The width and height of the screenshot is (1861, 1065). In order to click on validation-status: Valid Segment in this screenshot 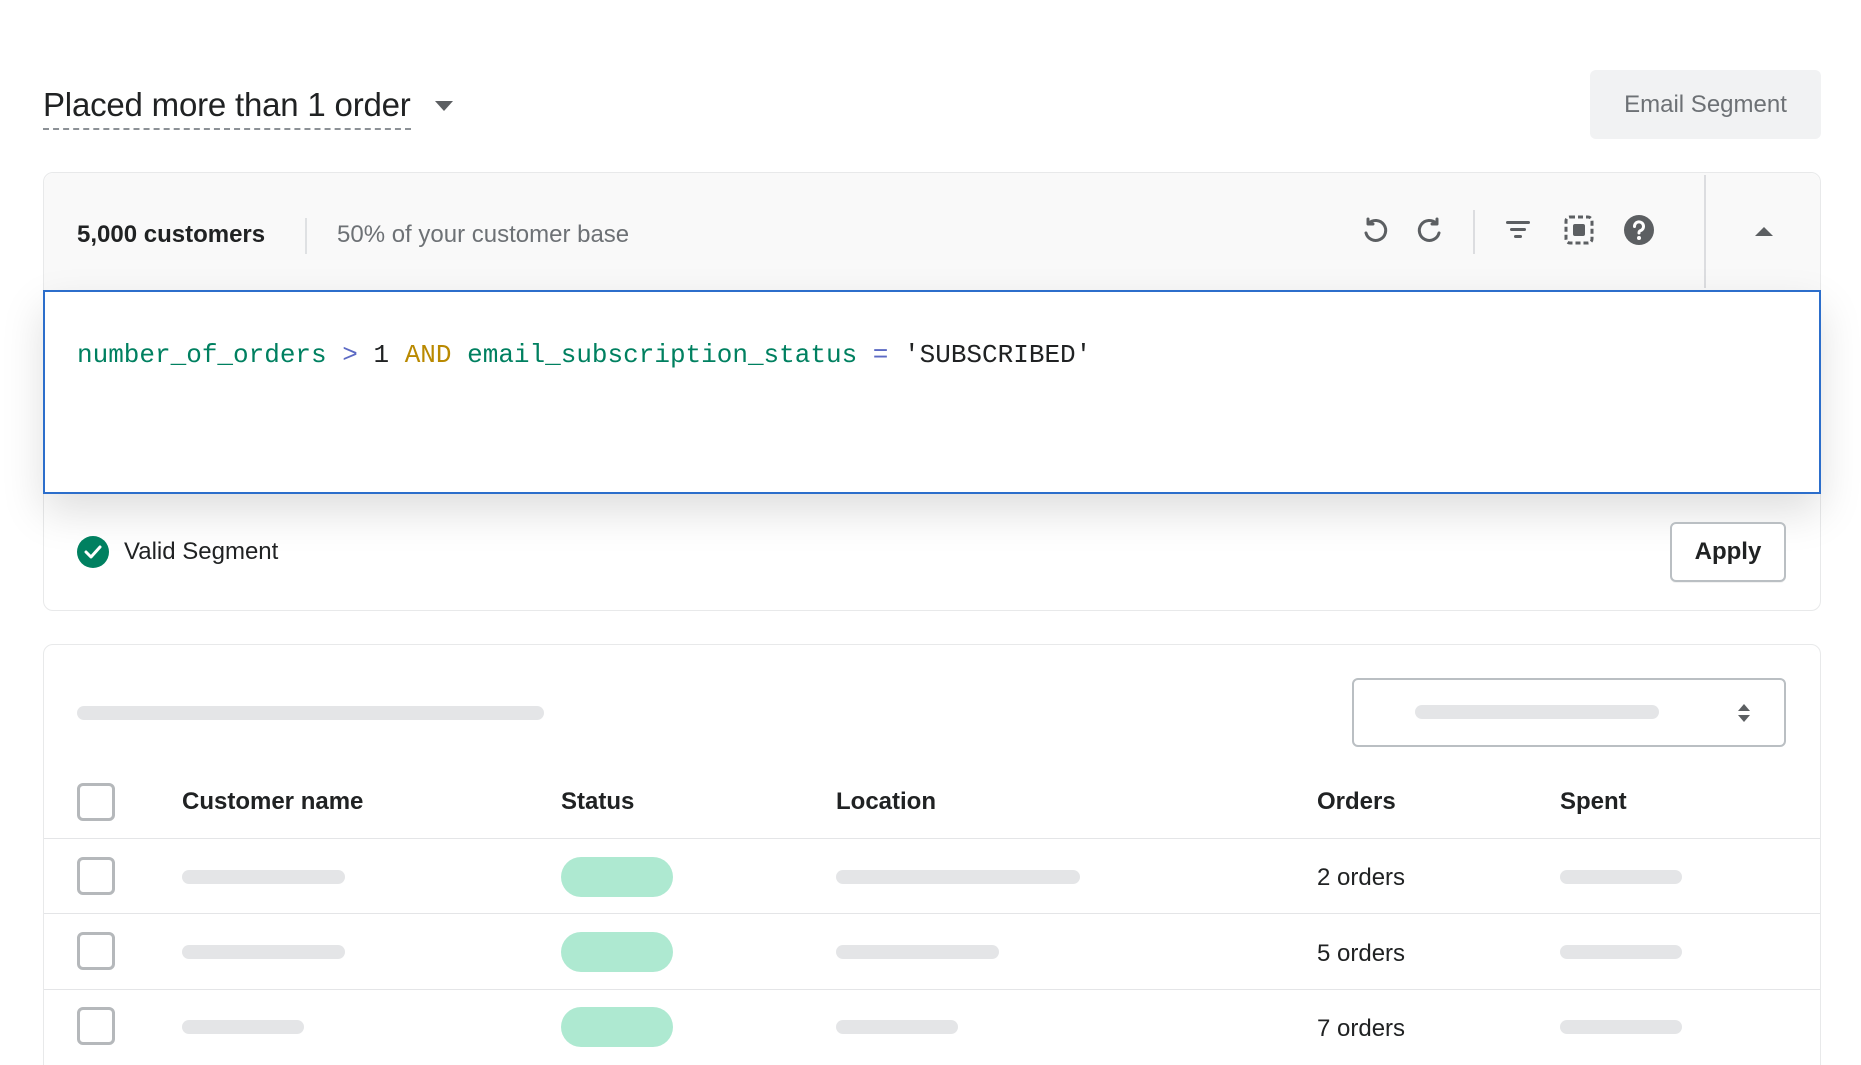, I will do `click(201, 551)`.